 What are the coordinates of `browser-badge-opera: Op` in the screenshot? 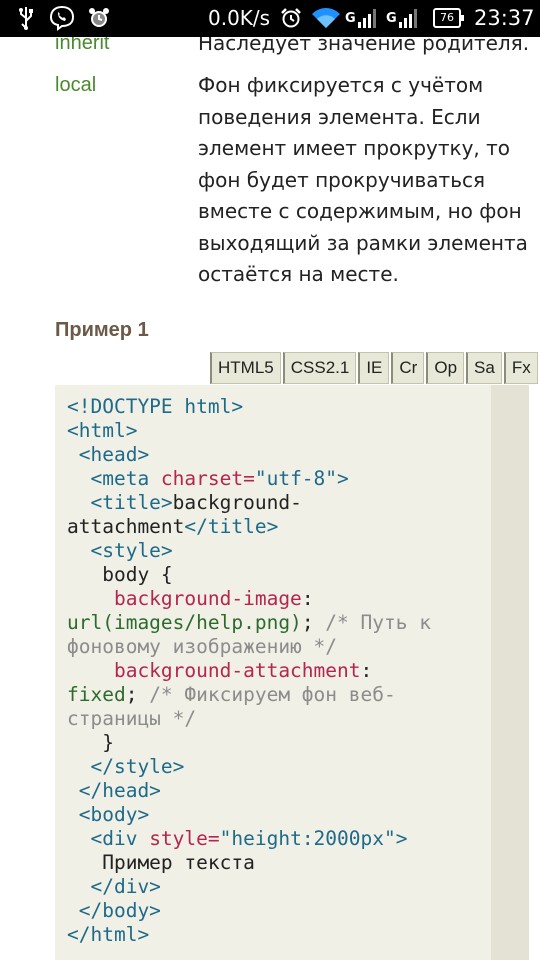 It's located at (445, 368).